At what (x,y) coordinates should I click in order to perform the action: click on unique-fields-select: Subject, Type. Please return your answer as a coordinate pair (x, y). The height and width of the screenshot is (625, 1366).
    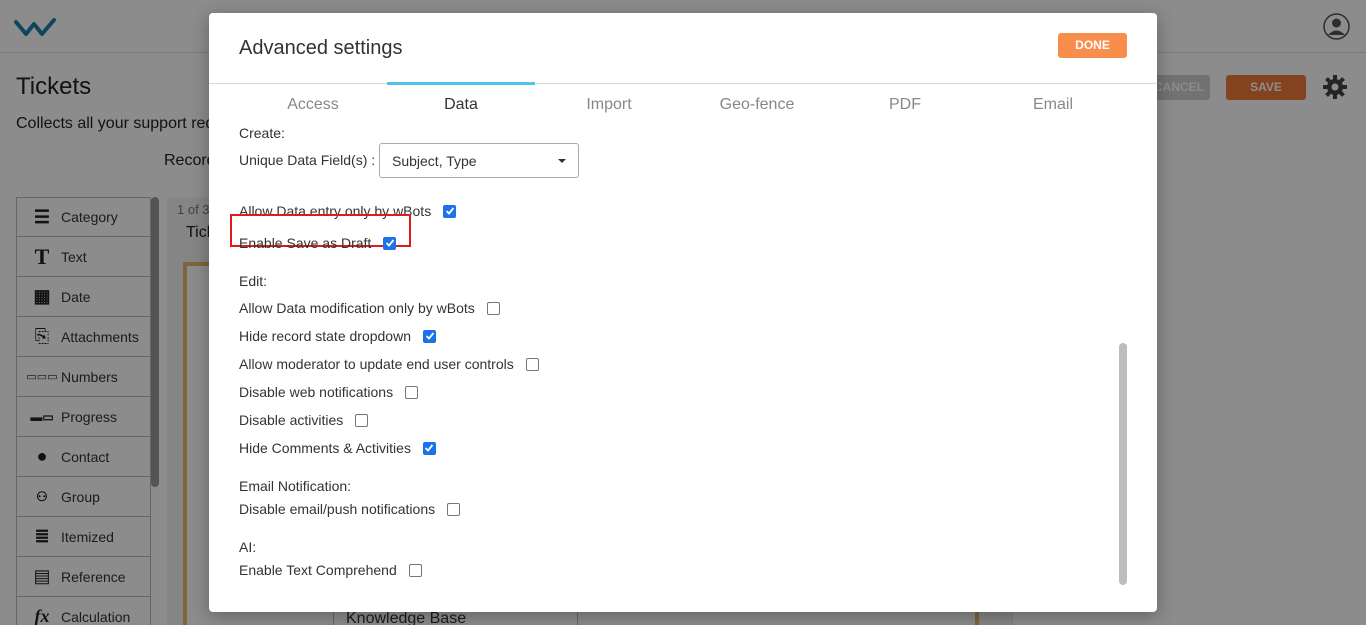
    Looking at the image, I should click on (479, 160).